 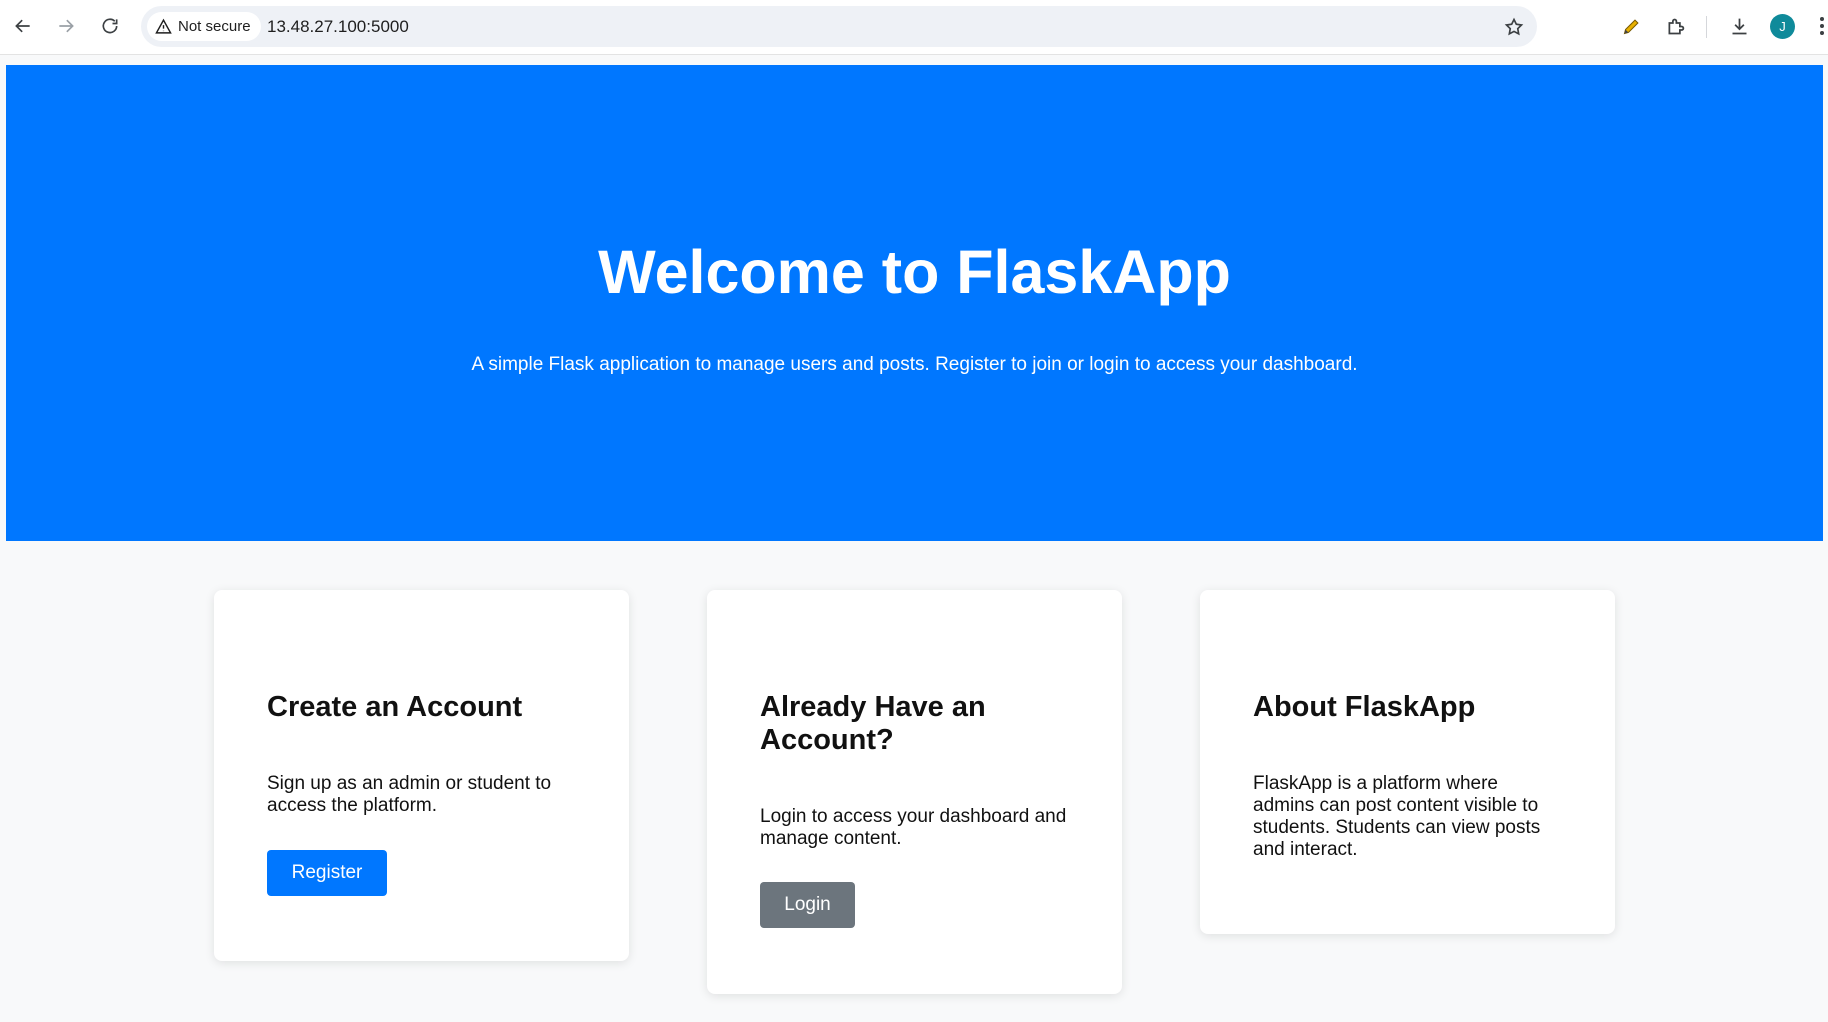 What do you see at coordinates (1782, 26) in the screenshot?
I see `profile-avatar: J` at bounding box center [1782, 26].